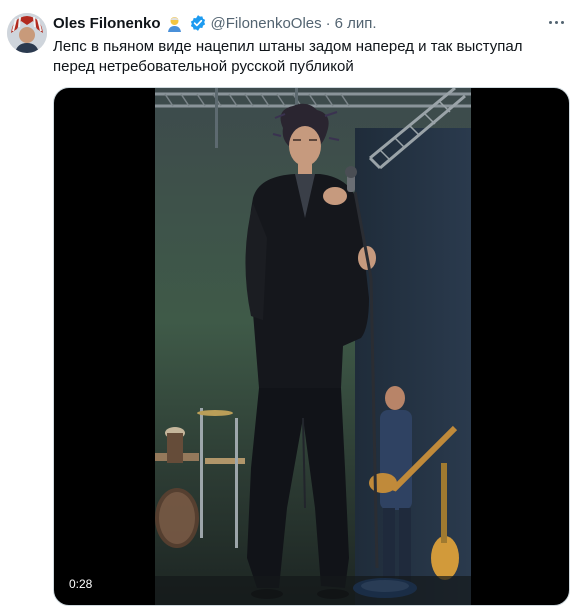  Describe the element at coordinates (198, 23) in the screenshot. I see `verified-badge-icon` at that location.